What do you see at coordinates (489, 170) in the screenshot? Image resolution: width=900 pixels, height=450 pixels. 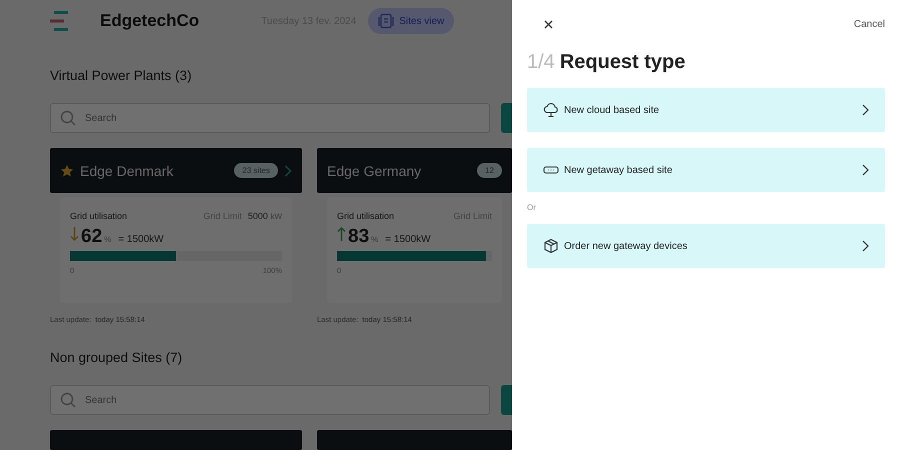 I see `sites-count-badge: 12` at bounding box center [489, 170].